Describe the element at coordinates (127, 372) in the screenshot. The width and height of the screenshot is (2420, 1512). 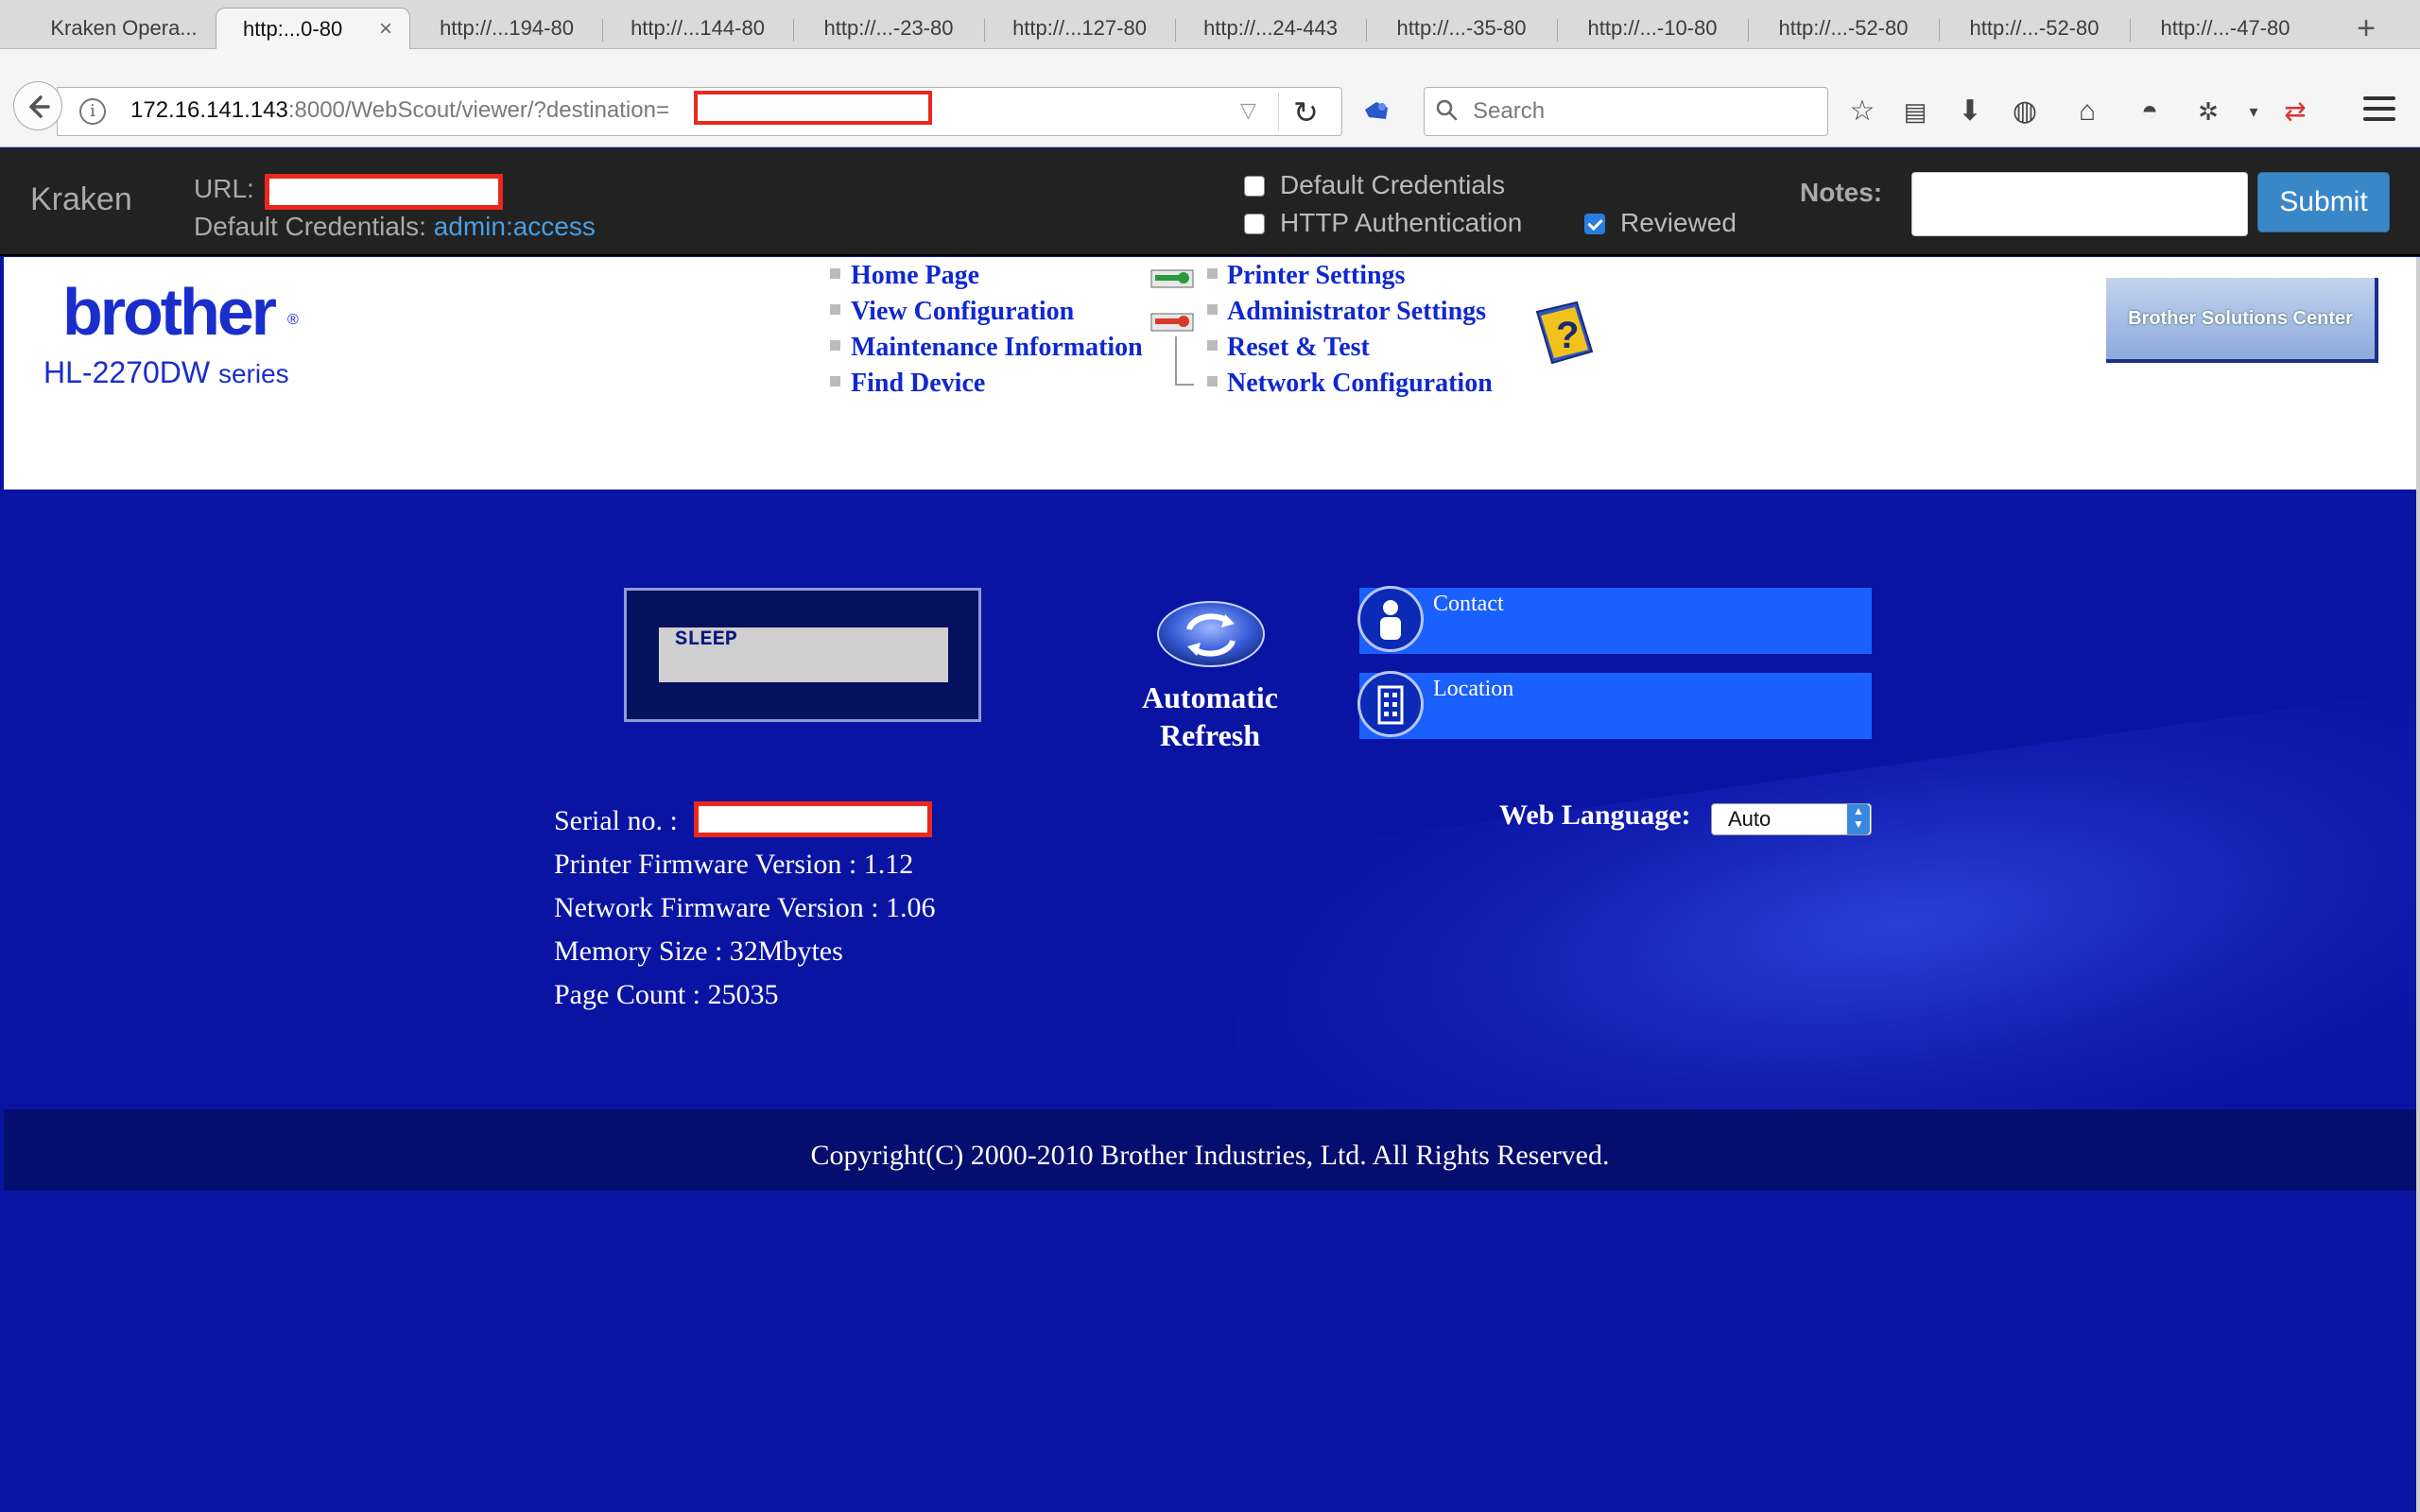
I see `model-number: HL-2270DW` at that location.